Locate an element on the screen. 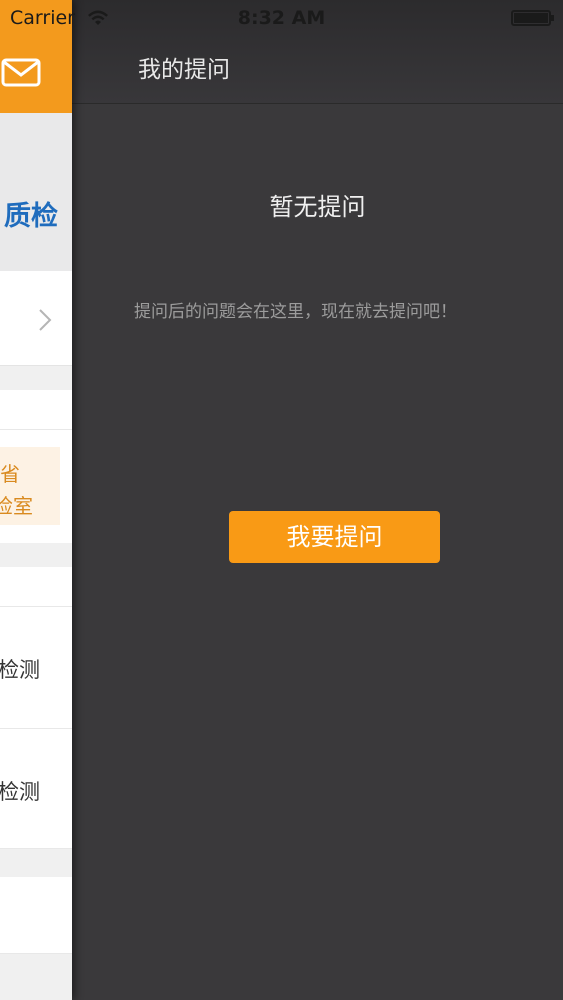  ask-question-button: 我要提问 is located at coordinates (334, 537).